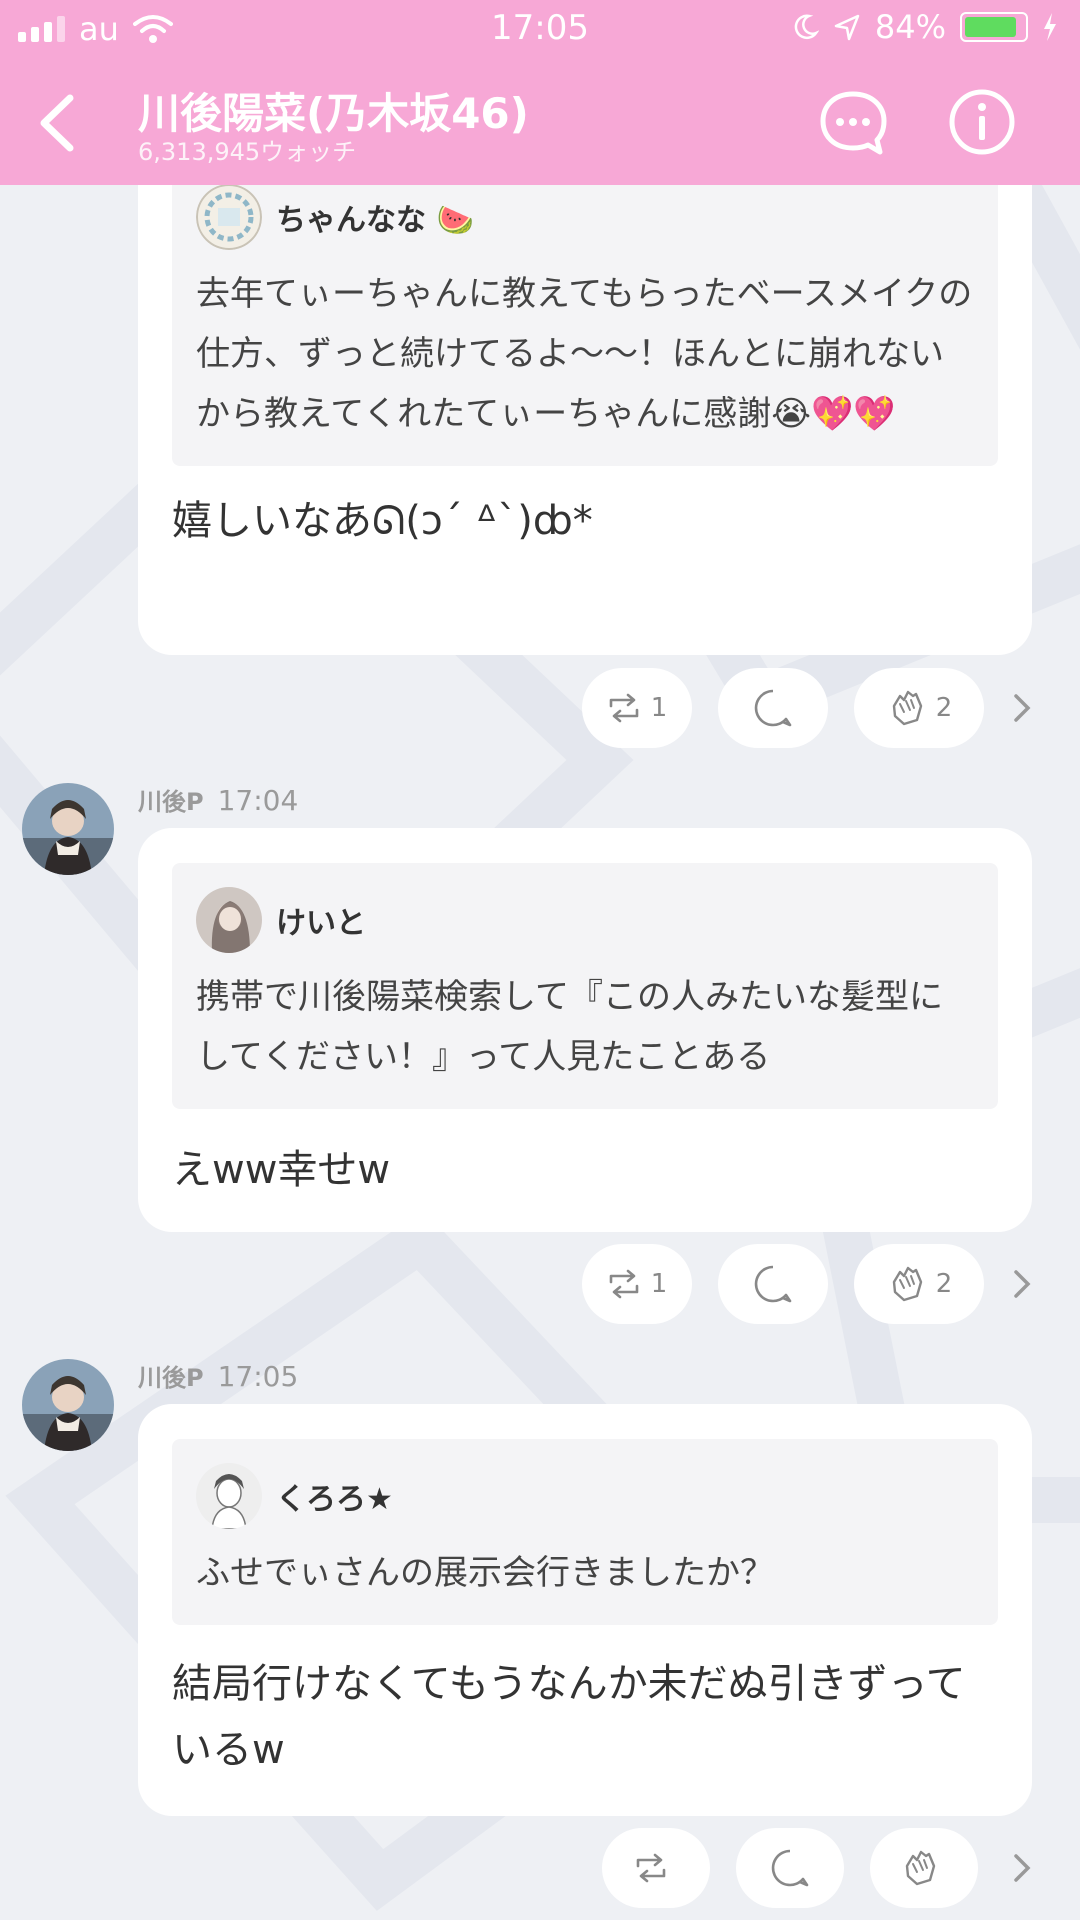  I want to click on questioner-name: けいと, so click(321, 923).